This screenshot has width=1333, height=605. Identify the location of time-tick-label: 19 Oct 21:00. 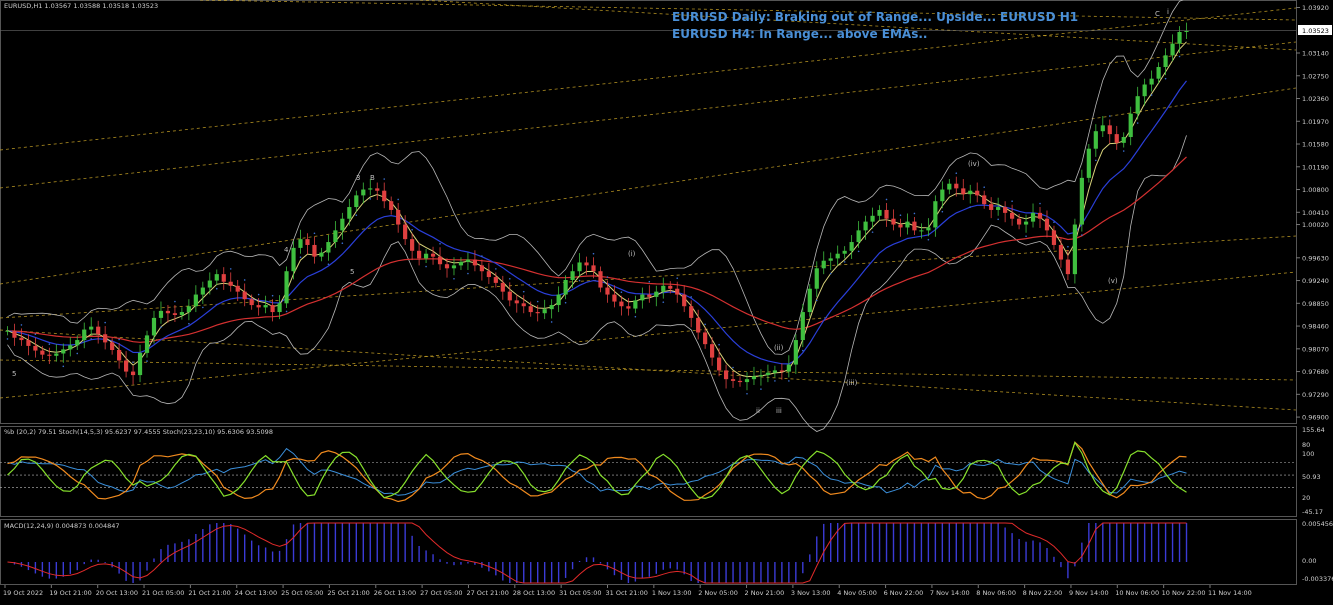
(70, 593).